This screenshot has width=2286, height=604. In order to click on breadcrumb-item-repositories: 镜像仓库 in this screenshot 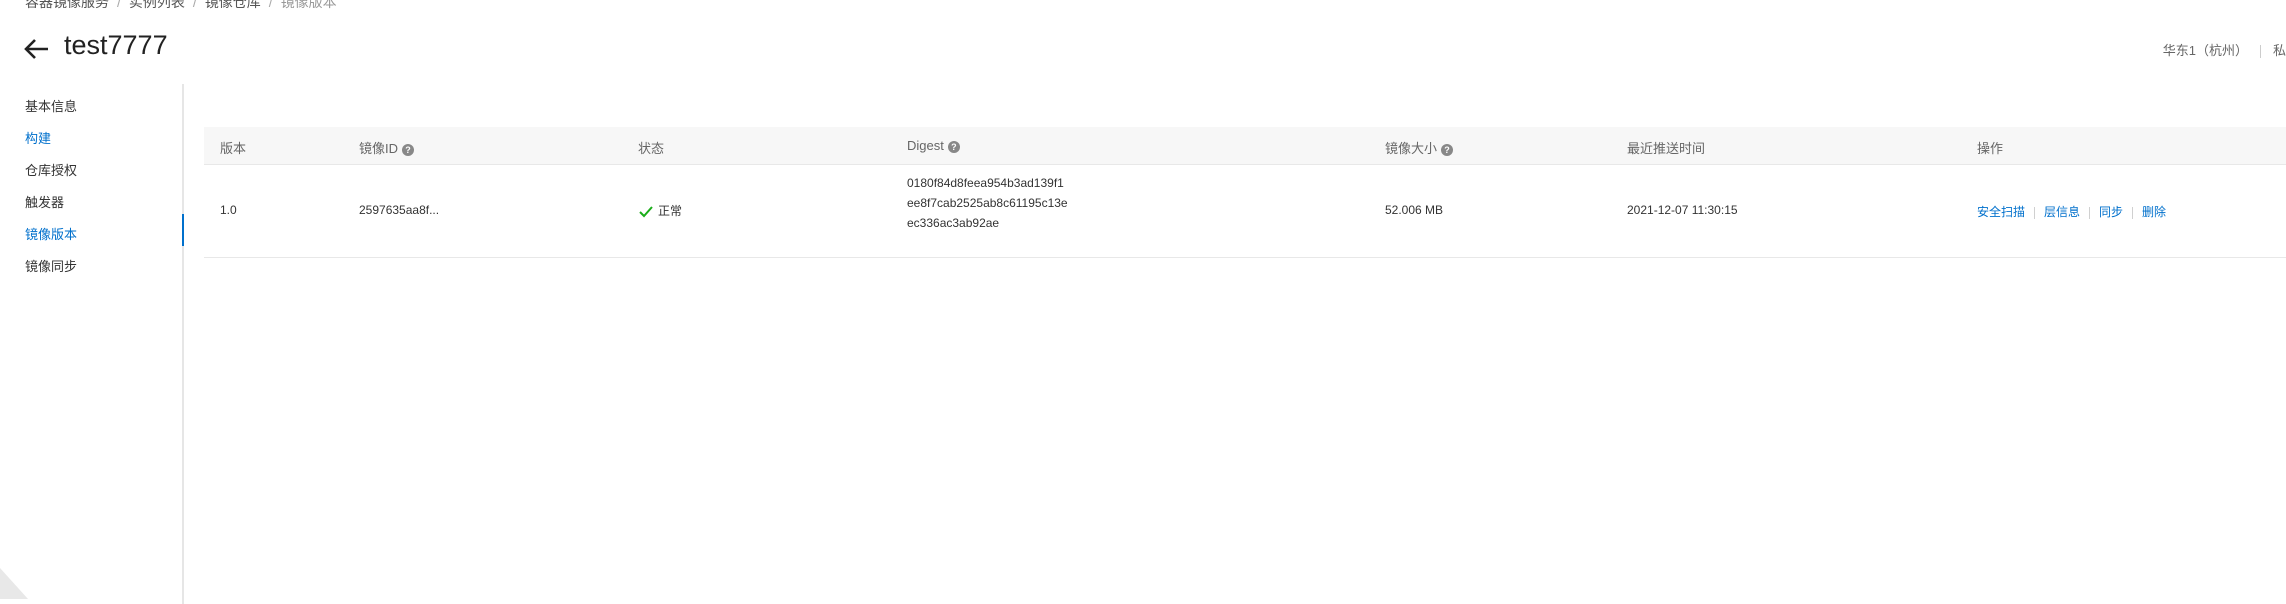, I will do `click(233, 5)`.